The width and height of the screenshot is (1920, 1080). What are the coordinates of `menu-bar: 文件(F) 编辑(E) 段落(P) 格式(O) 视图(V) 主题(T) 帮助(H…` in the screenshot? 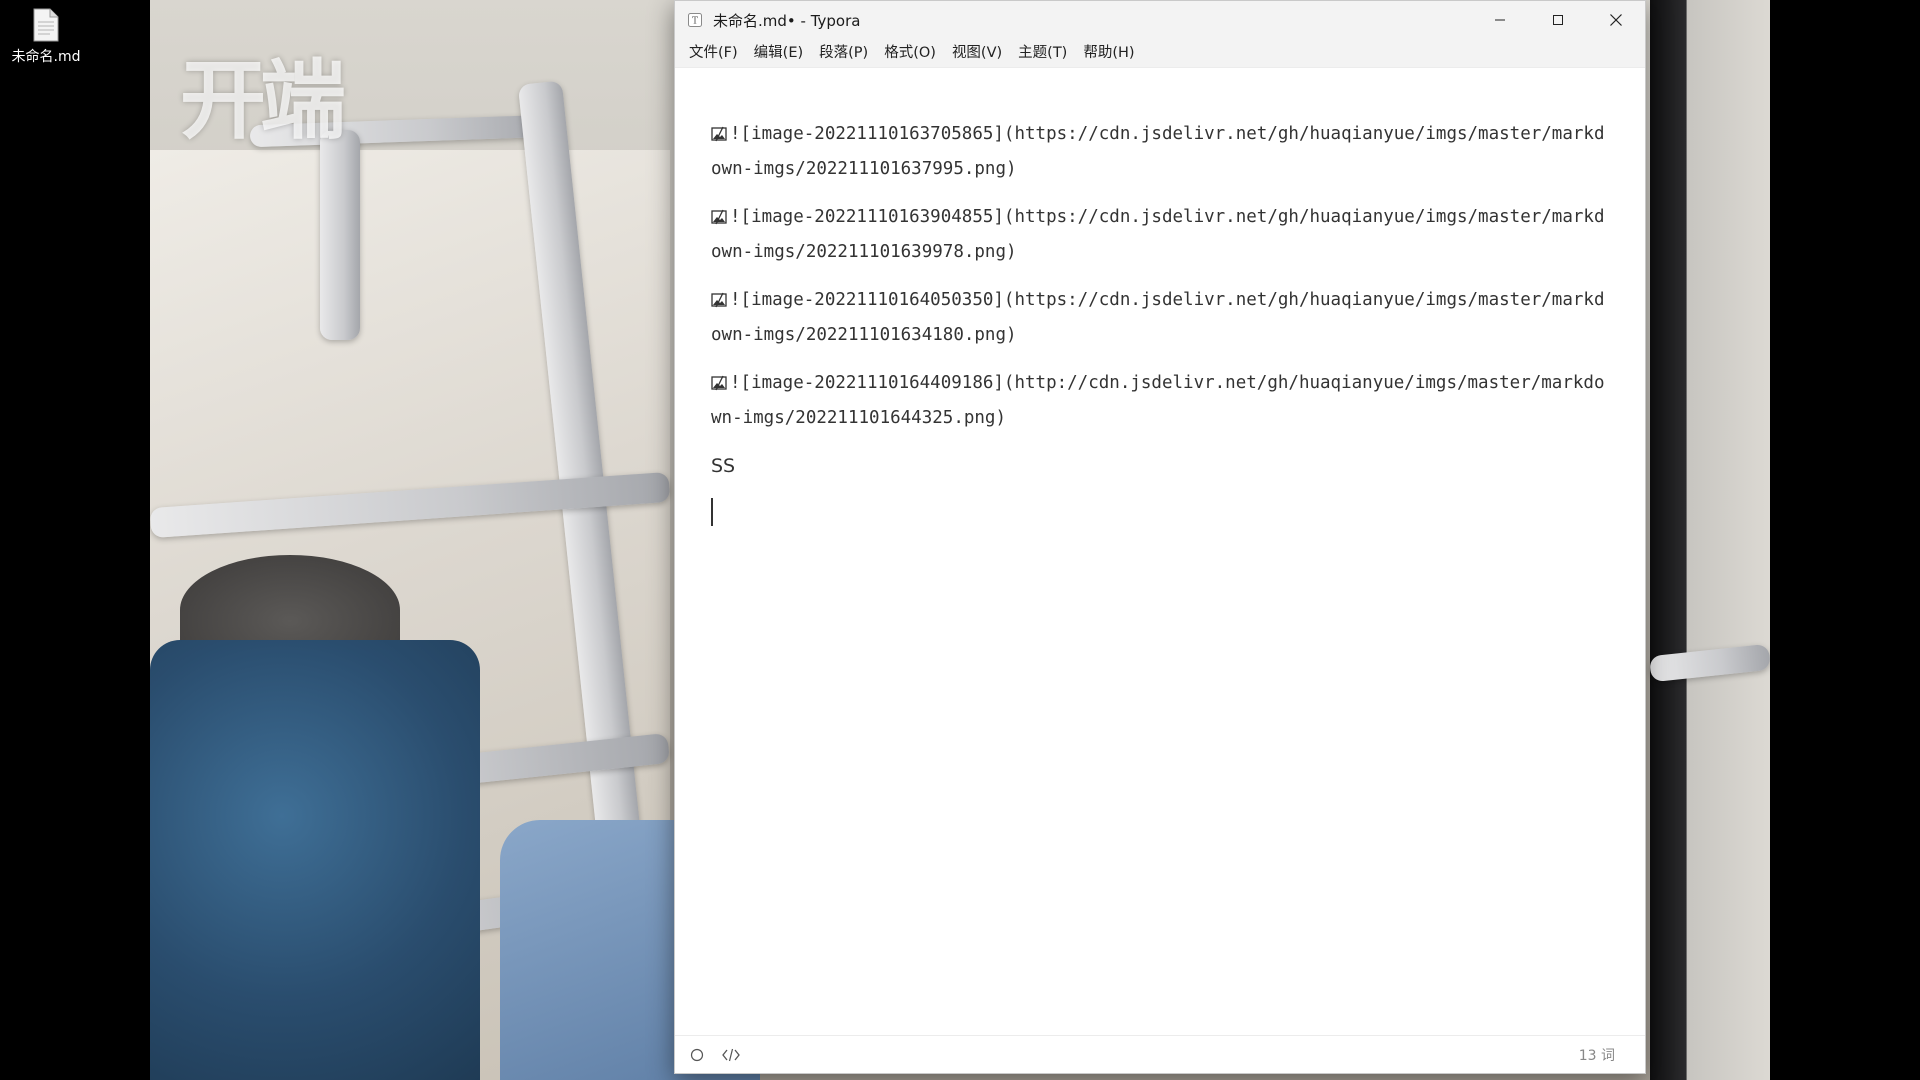 It's located at (1160, 53).